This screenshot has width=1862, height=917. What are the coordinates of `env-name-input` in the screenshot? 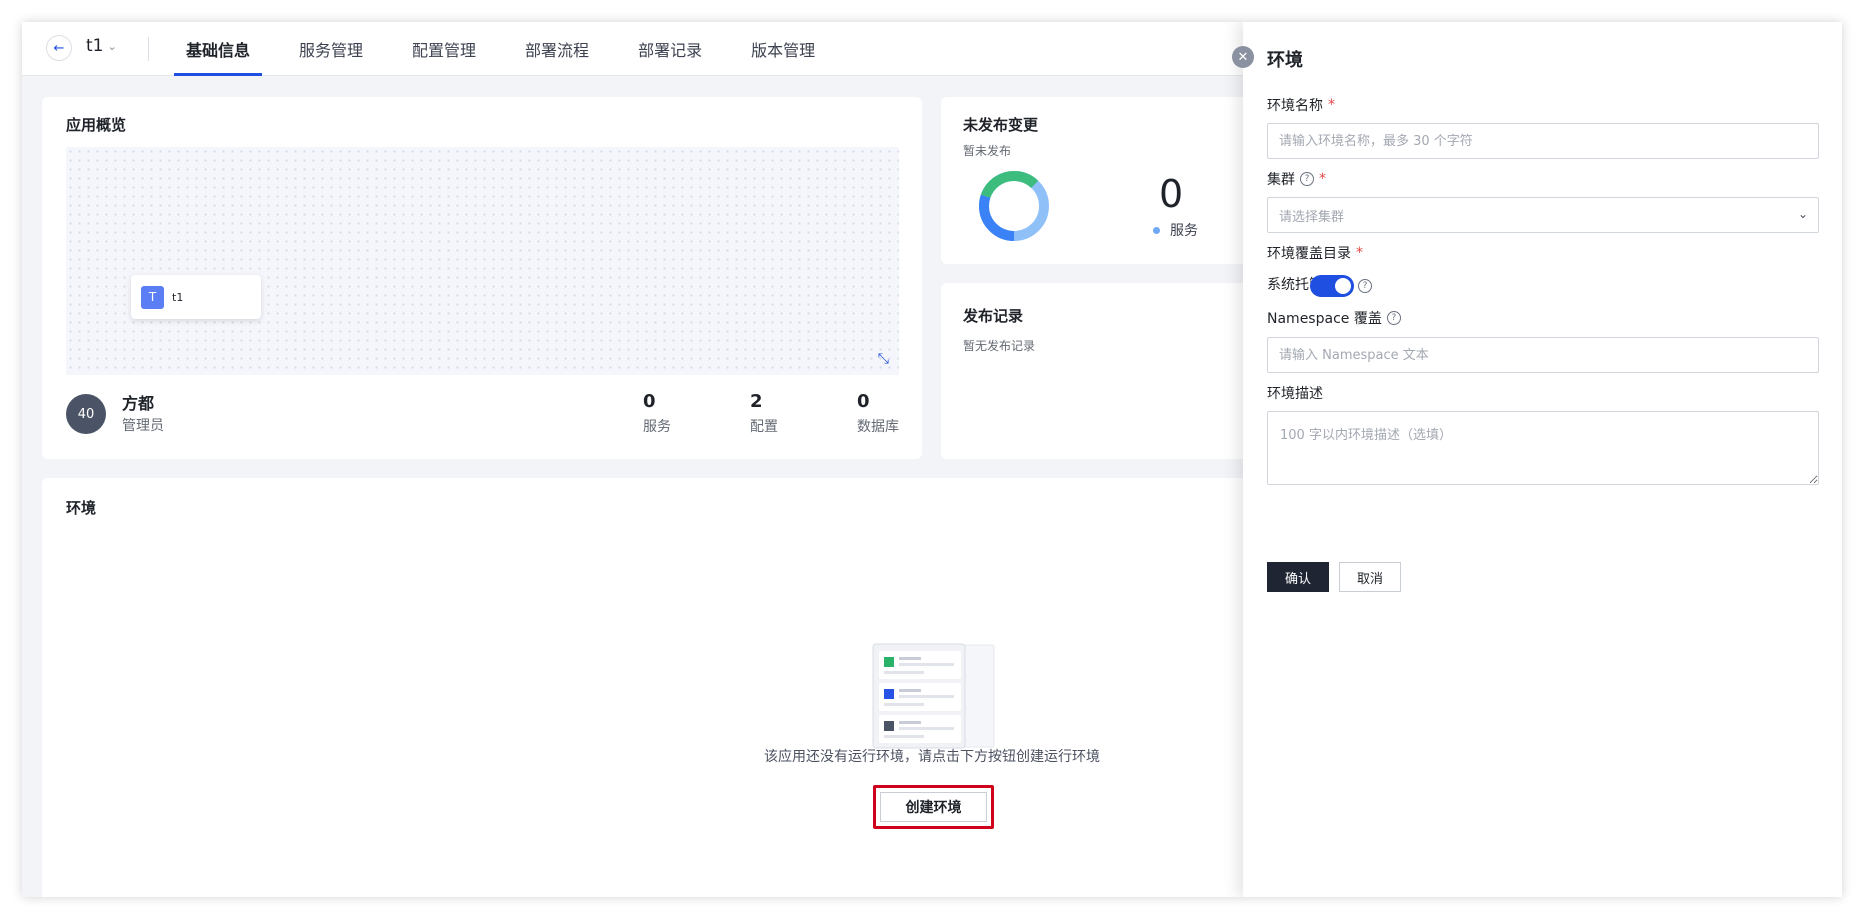 It's located at (1543, 141).